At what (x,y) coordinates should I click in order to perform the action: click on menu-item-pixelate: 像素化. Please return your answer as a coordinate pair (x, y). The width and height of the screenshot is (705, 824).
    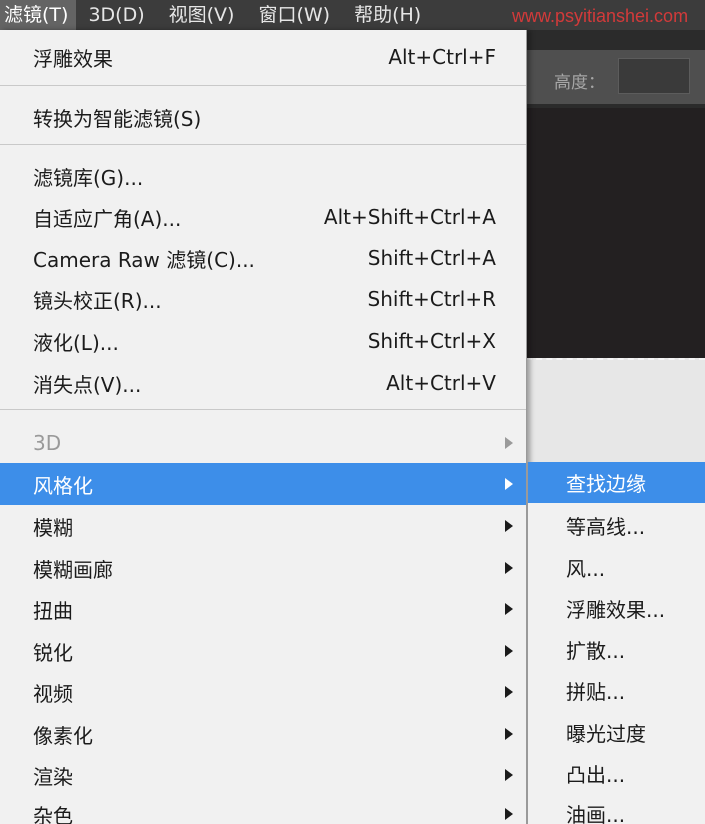
    Looking at the image, I should click on (263, 734).